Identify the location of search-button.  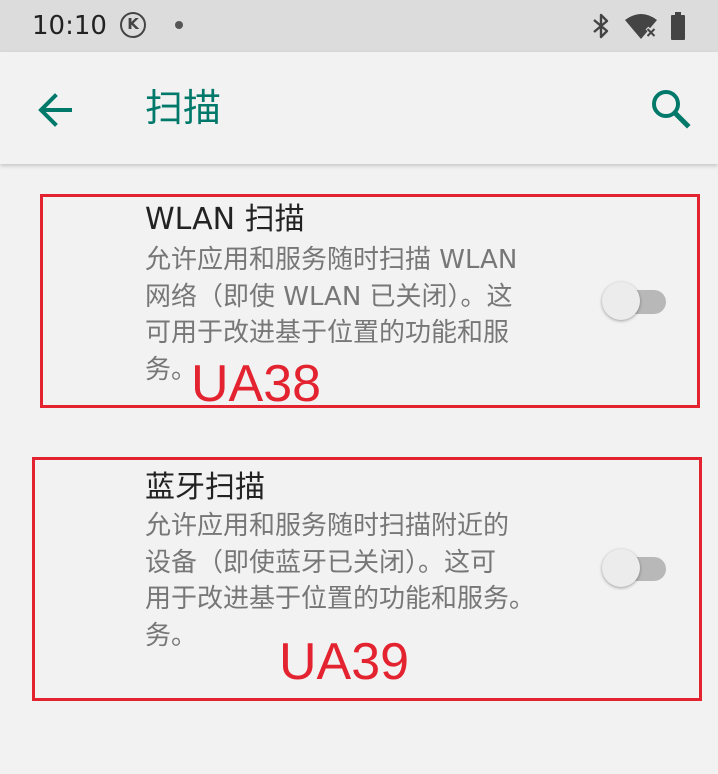
(671, 109).